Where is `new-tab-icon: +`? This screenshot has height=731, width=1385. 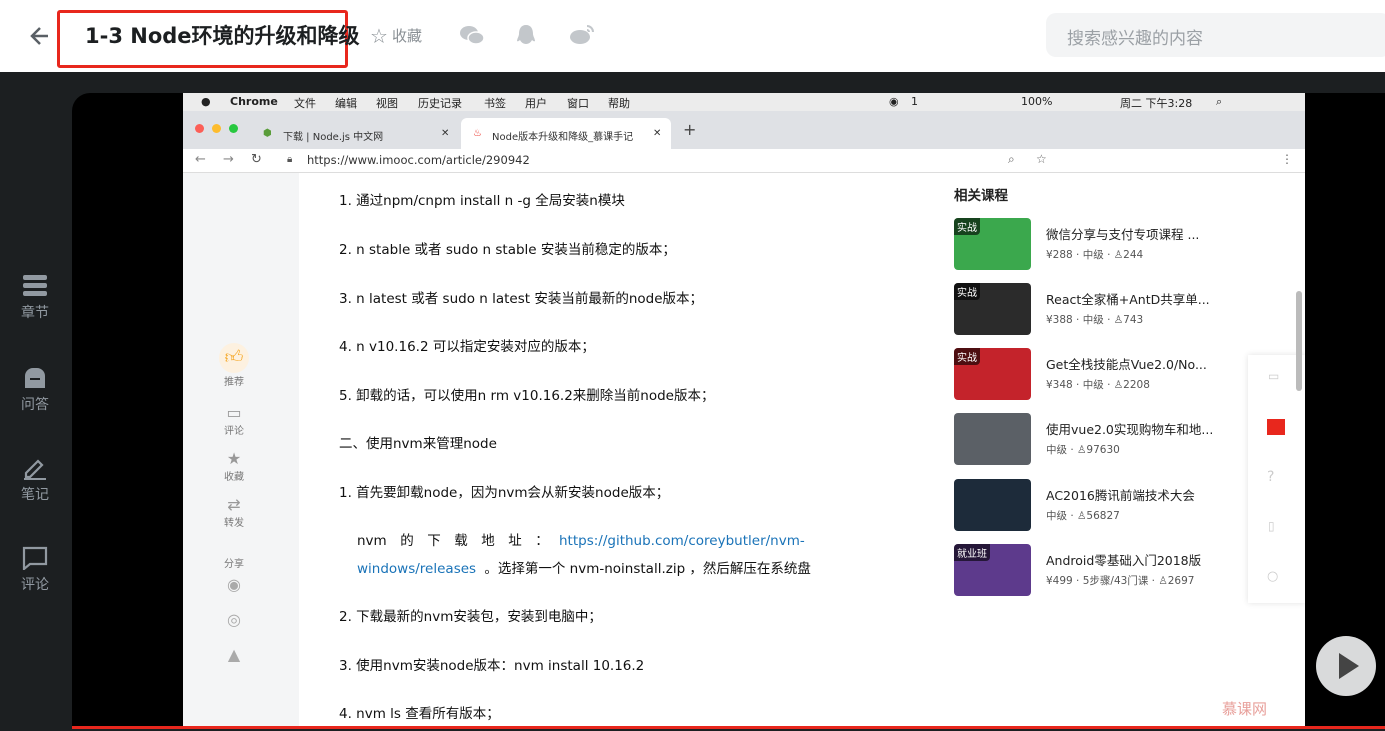
new-tab-icon: + is located at coordinates (689, 129).